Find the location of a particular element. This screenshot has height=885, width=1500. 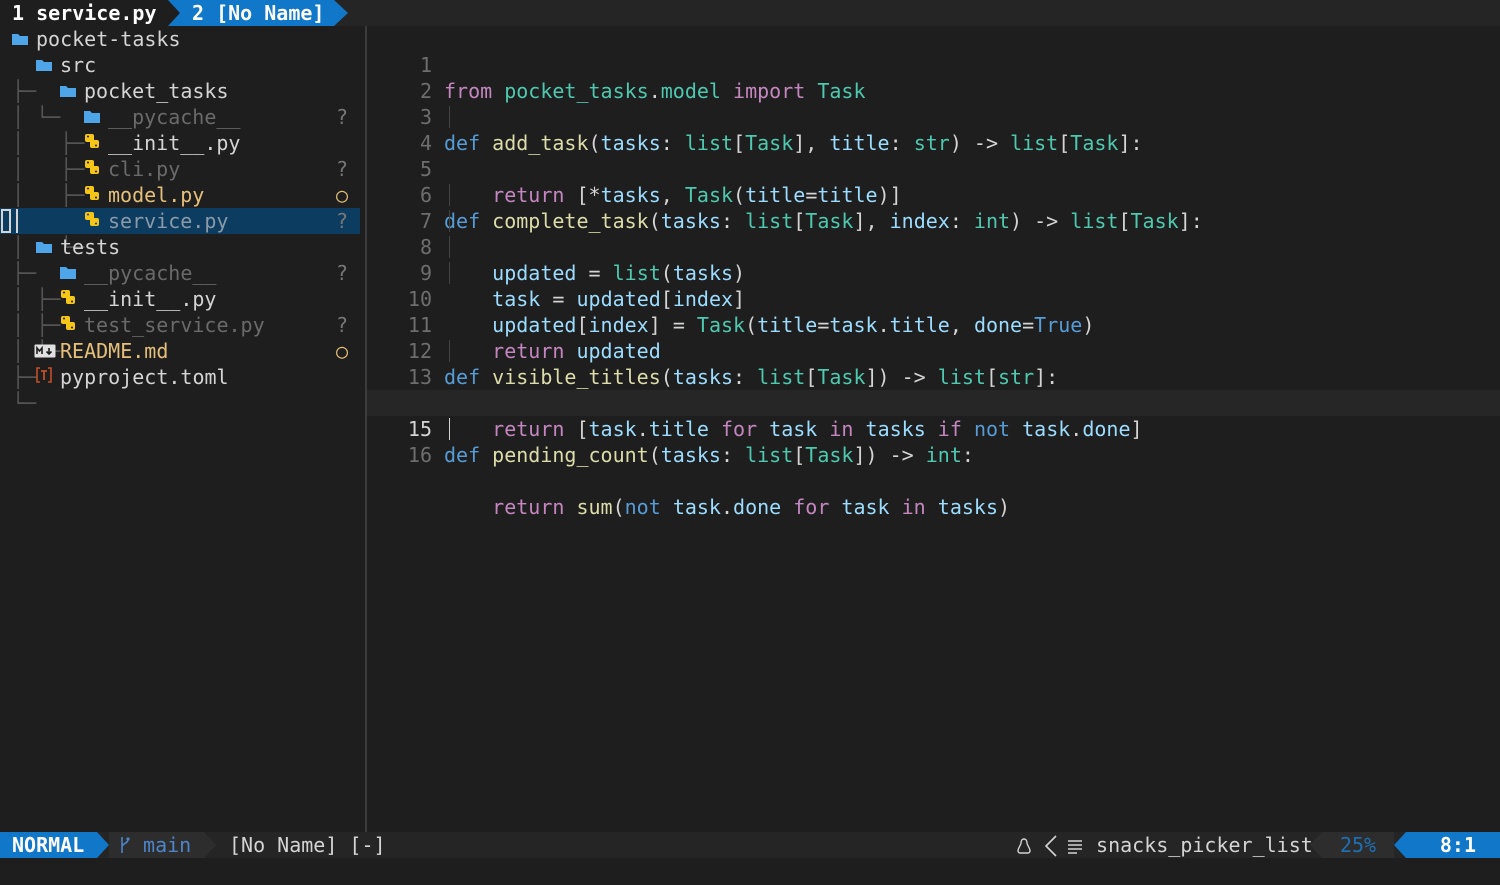

tree-item-label: service.py is located at coordinates (168, 221).